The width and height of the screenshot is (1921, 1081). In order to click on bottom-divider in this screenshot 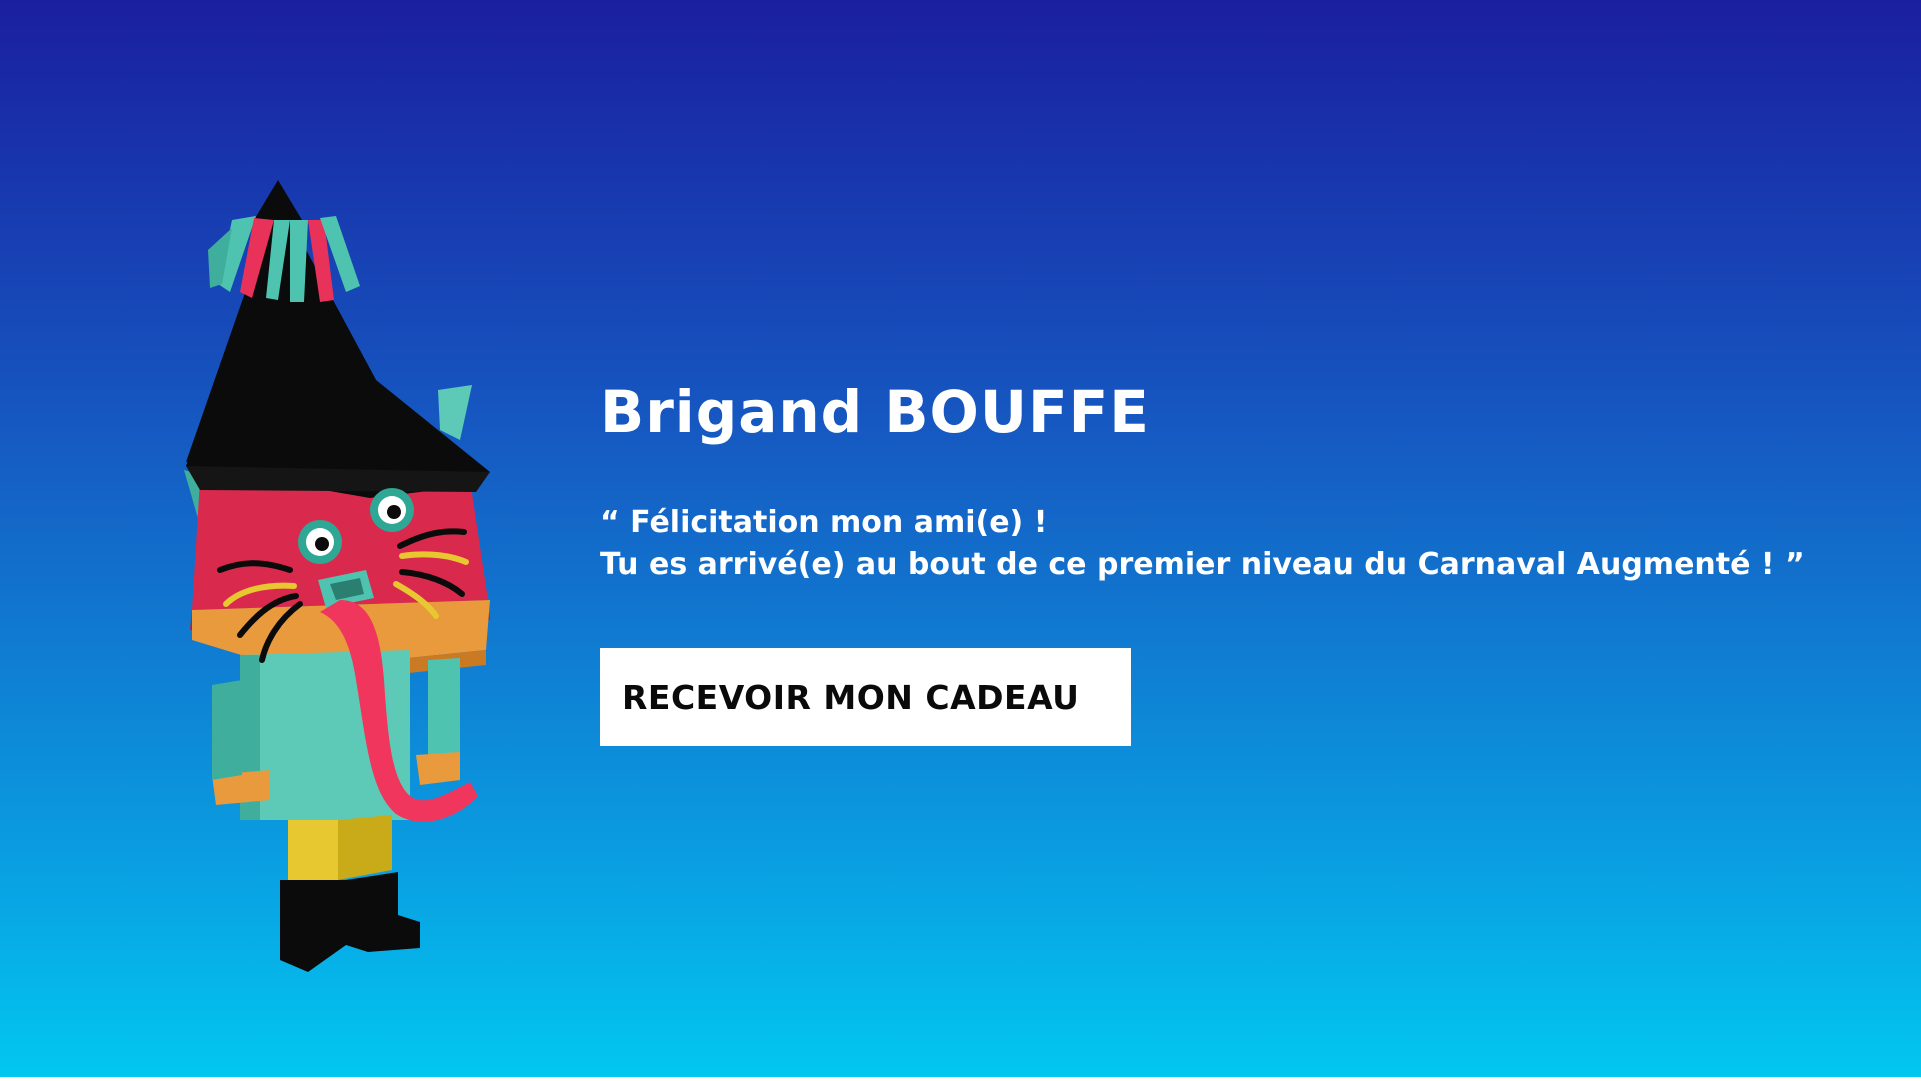, I will do `click(960, 1079)`.